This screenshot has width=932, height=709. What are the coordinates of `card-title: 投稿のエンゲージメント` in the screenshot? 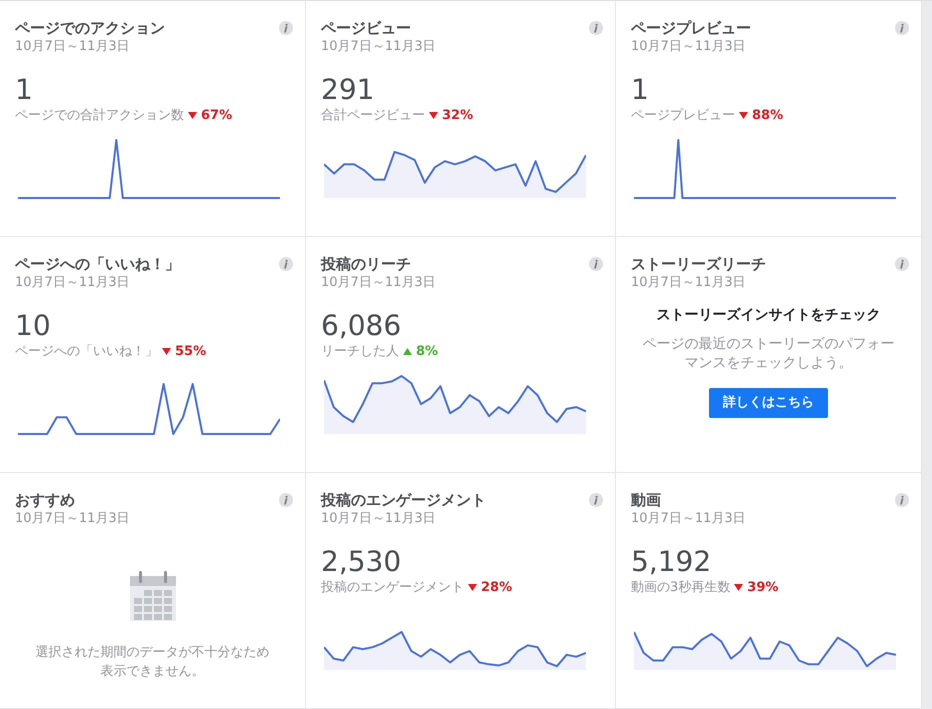 It's located at (403, 500).